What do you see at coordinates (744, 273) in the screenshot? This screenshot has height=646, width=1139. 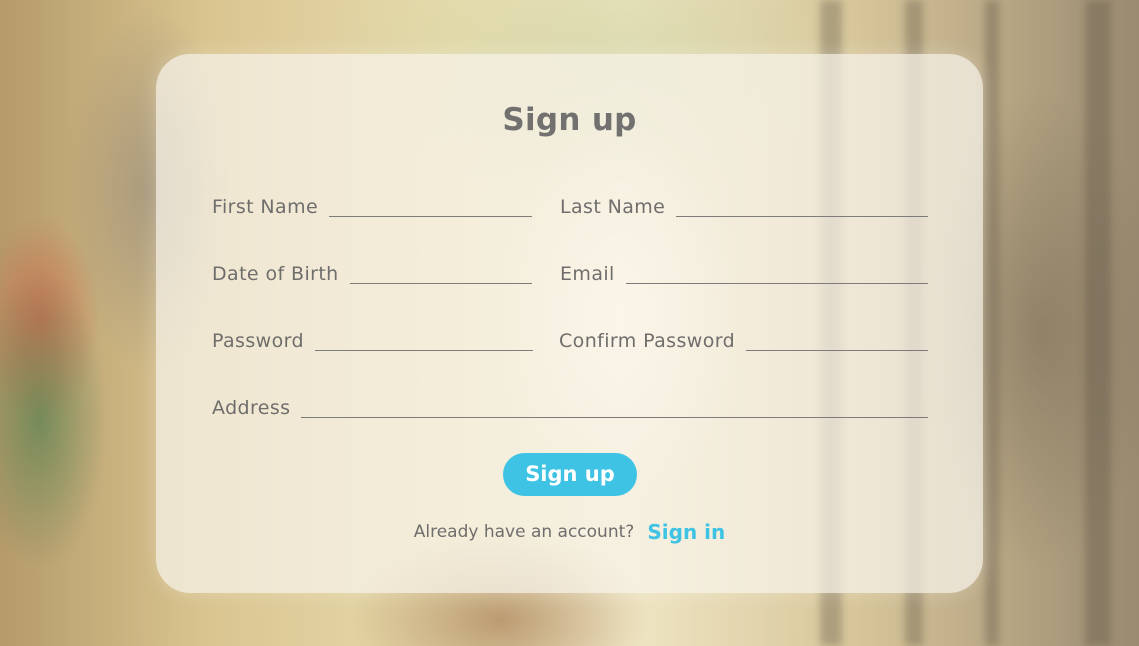 I see `email-field: Email` at bounding box center [744, 273].